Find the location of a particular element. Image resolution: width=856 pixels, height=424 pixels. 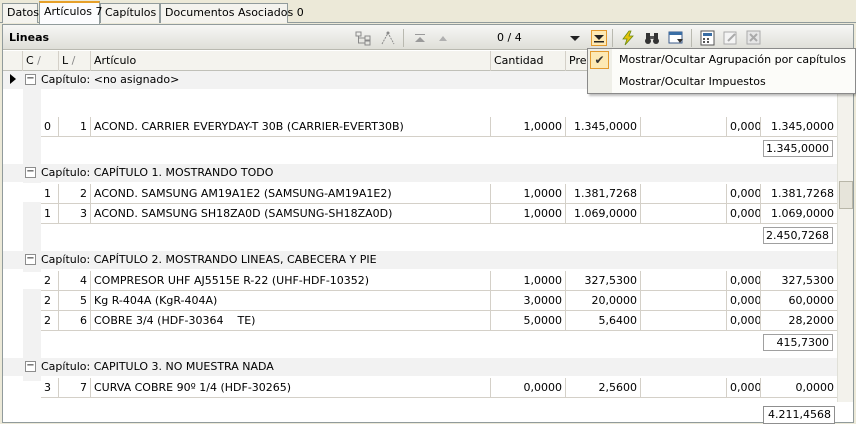

row-gutter is located at coordinates (22, 236).